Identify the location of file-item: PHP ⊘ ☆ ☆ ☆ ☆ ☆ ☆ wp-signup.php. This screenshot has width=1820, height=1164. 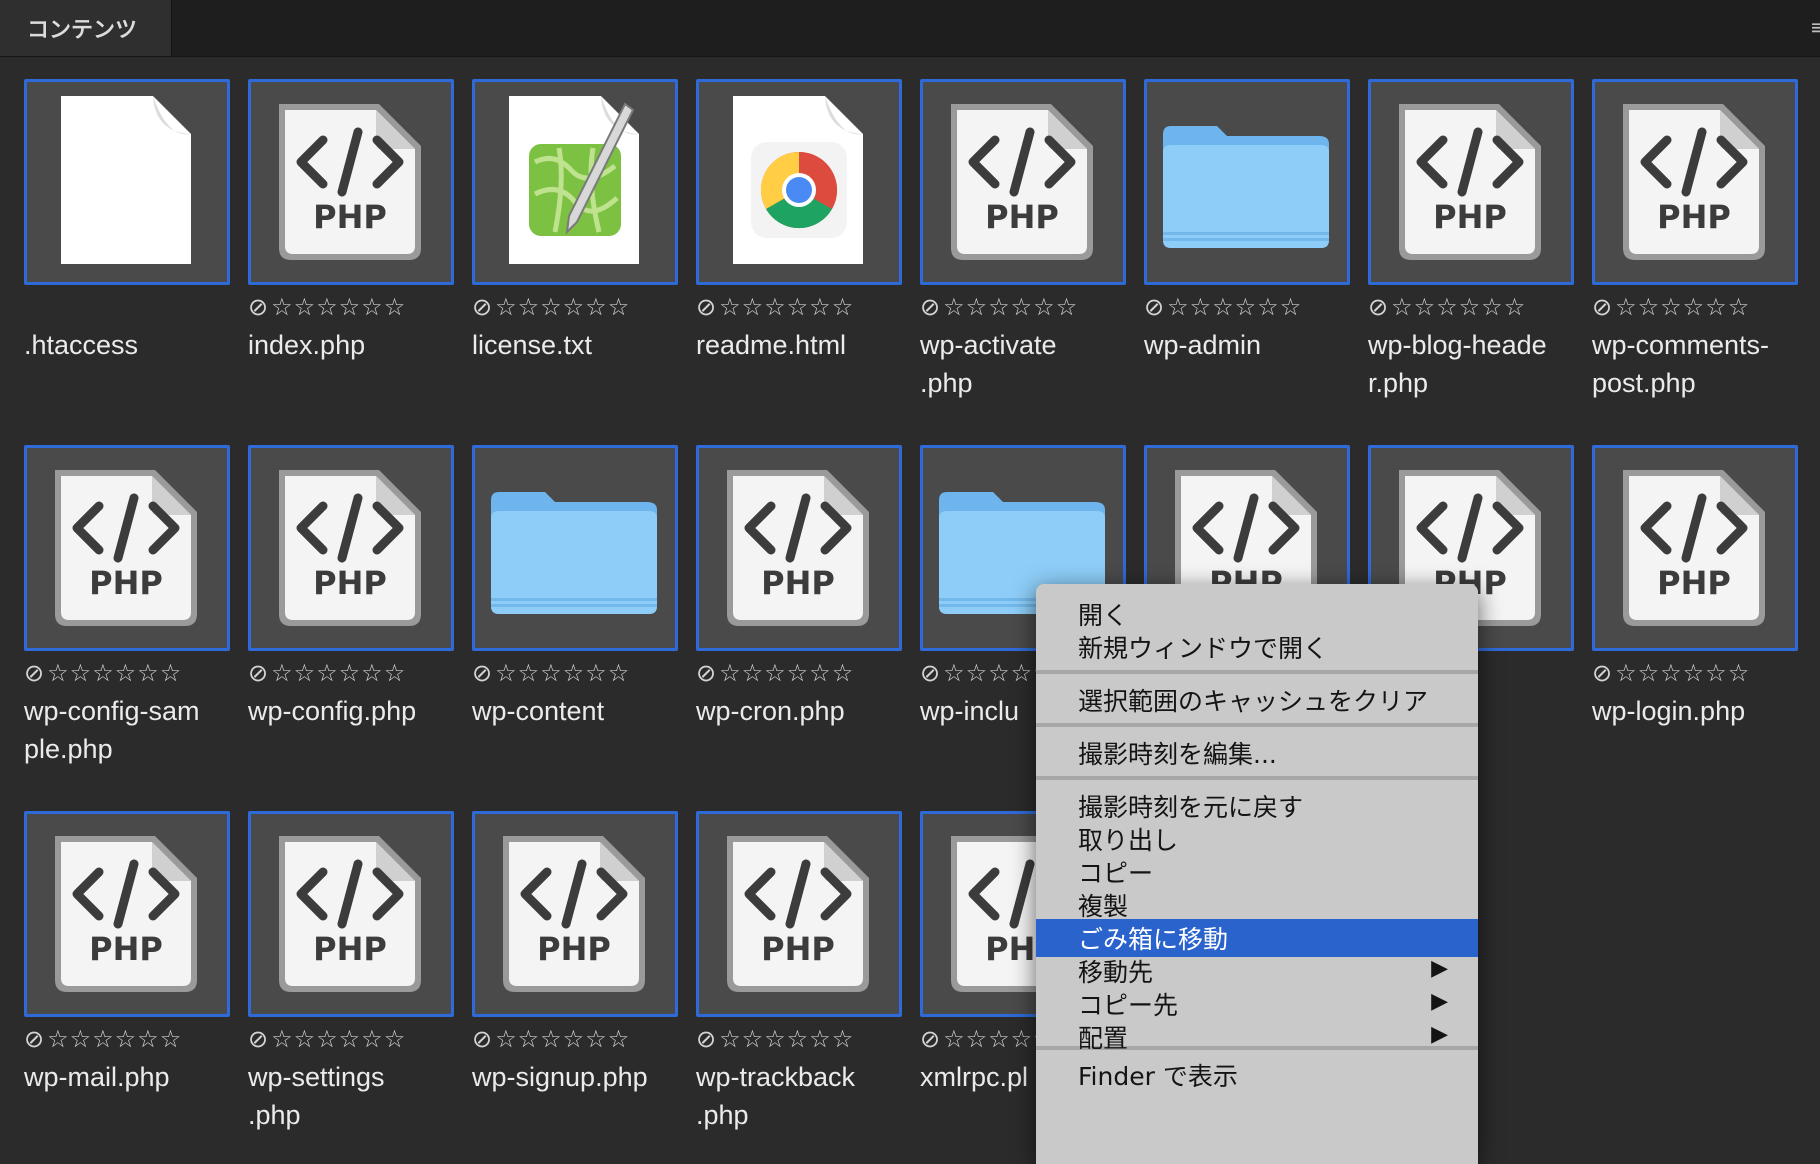
(563, 968).